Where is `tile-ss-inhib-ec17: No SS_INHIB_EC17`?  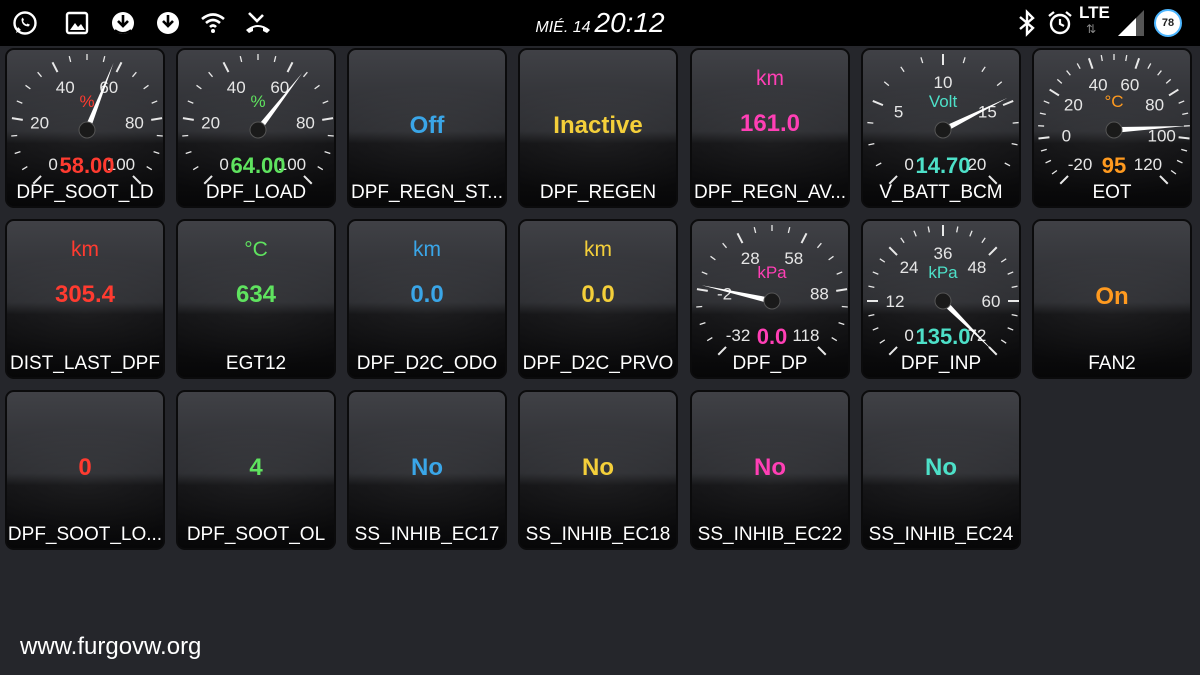
tile-ss-inhib-ec17: No SS_INHIB_EC17 is located at coordinates (427, 470).